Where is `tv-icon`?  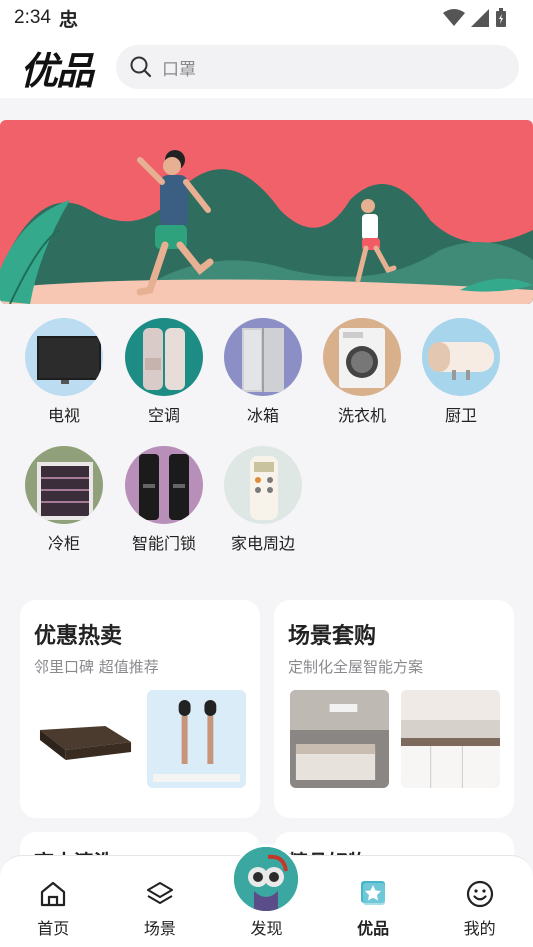
tv-icon is located at coordinates (64, 357).